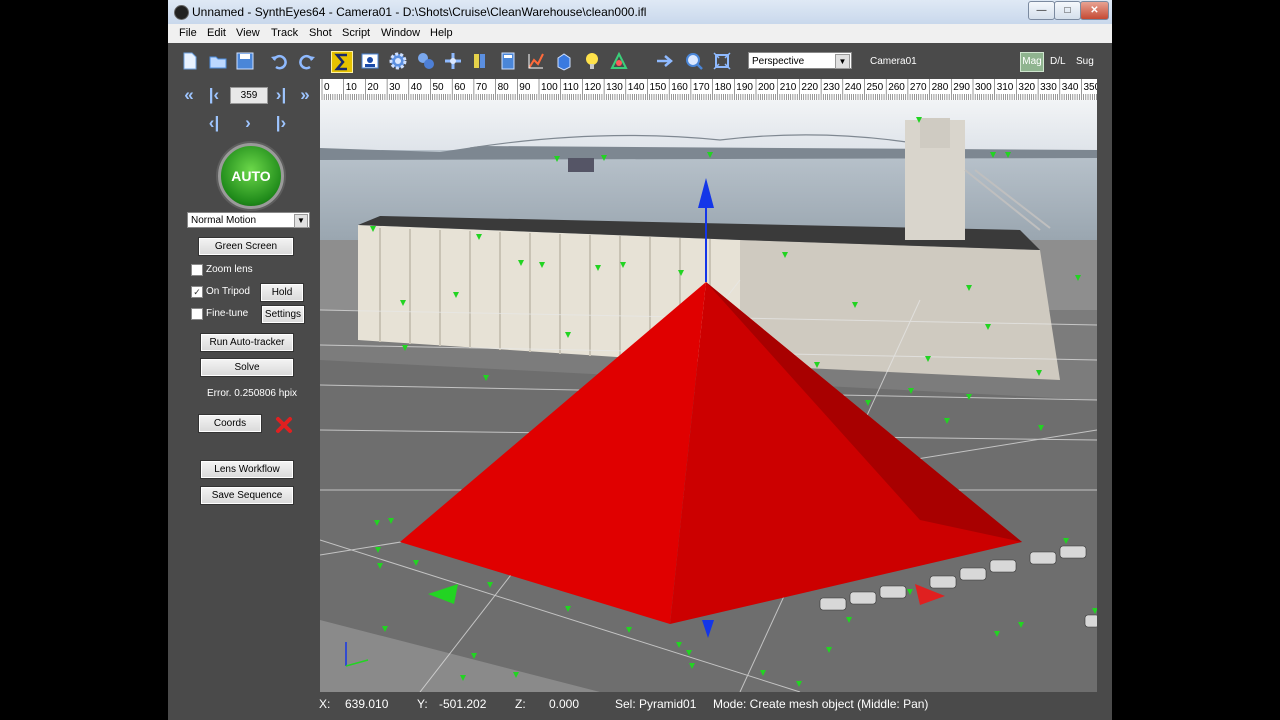  I want to click on main-toolbar: Perspective ▼ Camera01 Mag D/L Sug, so click(640, 61).